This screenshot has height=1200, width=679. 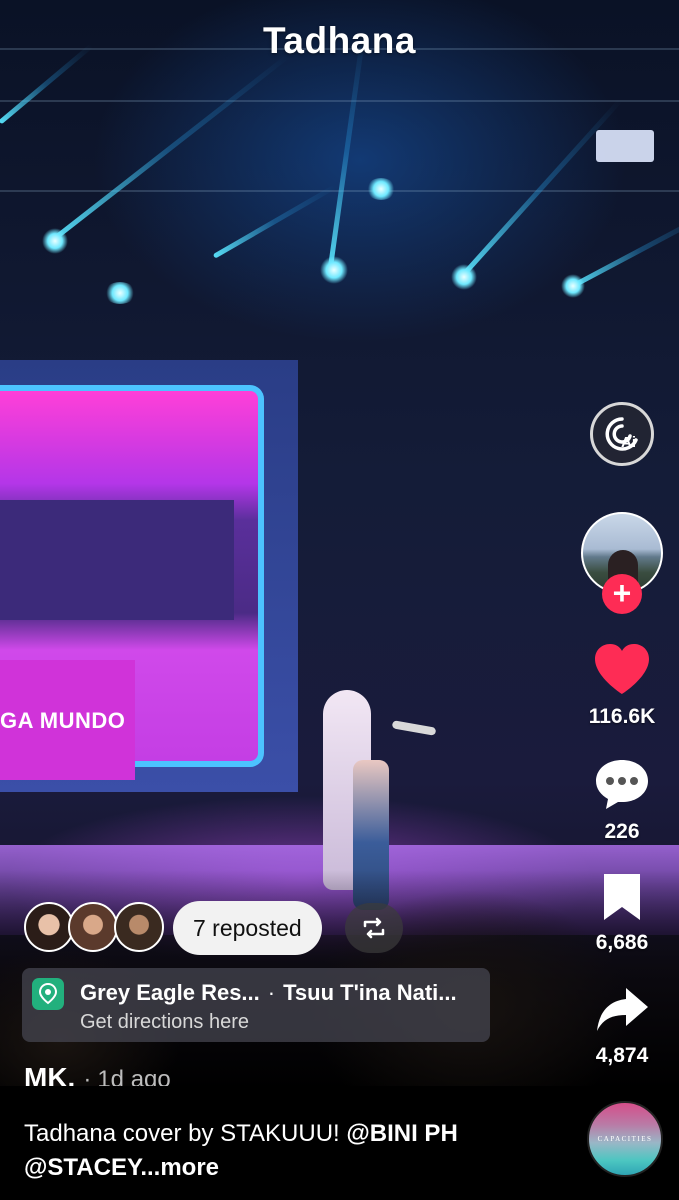 I want to click on sound-disc: CAPACITIES, so click(x=625, y=1139).